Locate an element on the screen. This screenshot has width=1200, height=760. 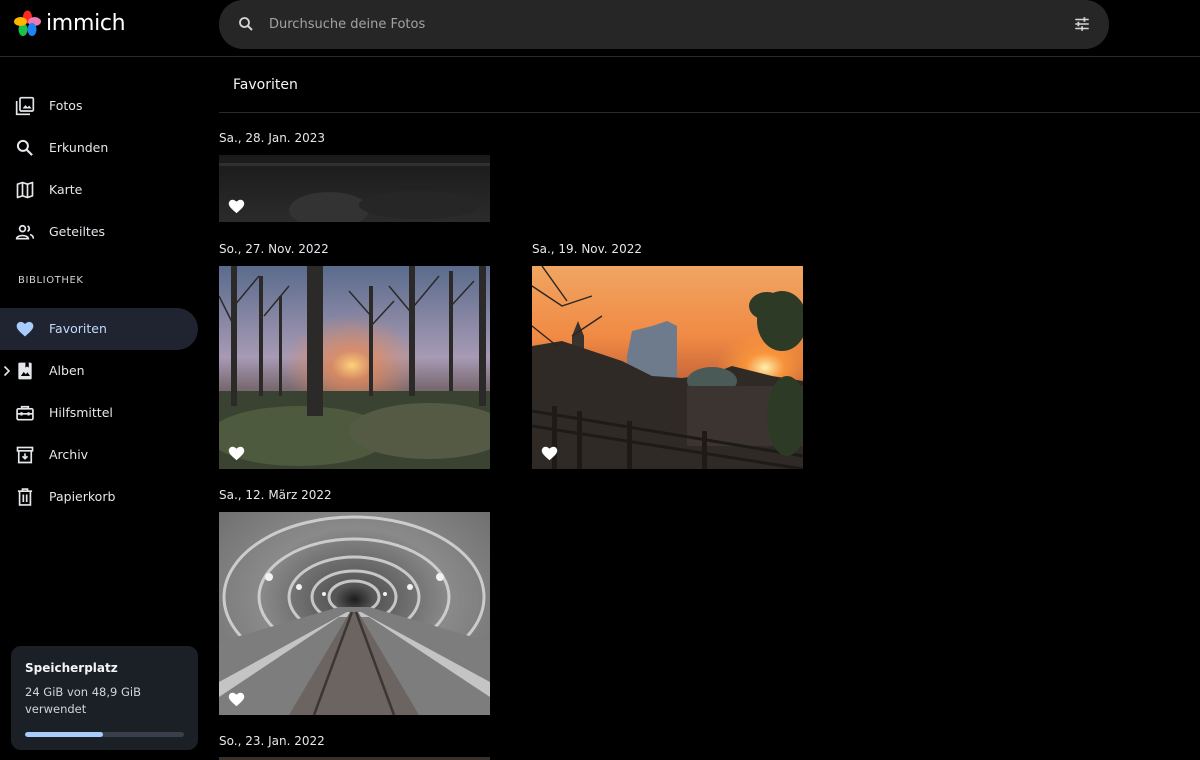
app-name: immich is located at coordinates (86, 23).